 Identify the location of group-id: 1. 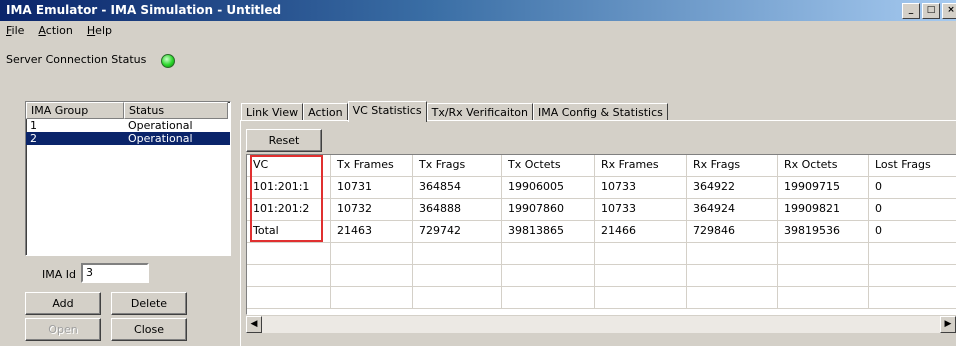
(33, 125).